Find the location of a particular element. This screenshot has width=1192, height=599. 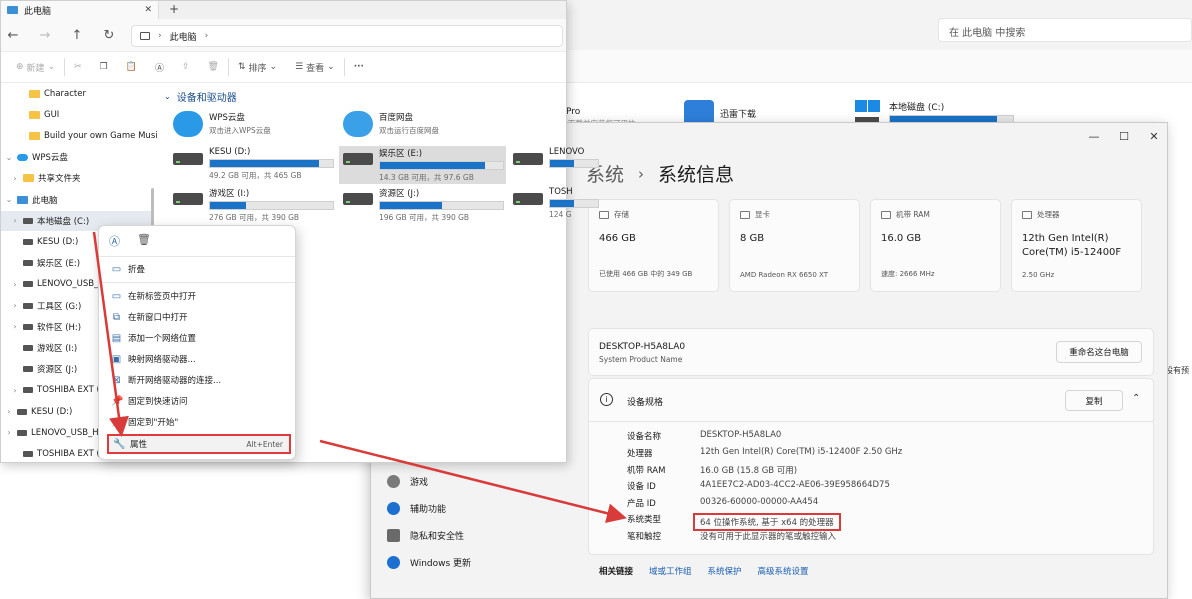

spec-card-storage: 存储 466 GB 已使用 466 GB 中的 349 GB is located at coordinates (653, 245).